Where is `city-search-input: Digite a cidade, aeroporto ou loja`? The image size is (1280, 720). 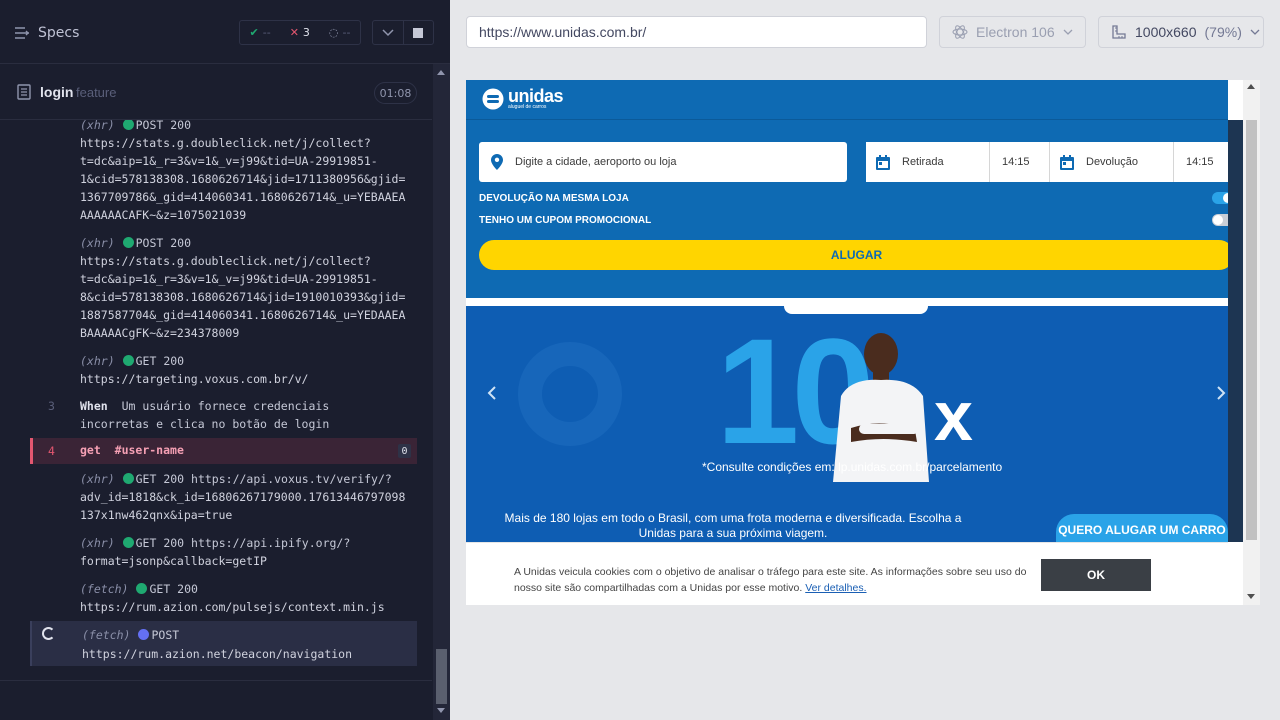 city-search-input: Digite a cidade, aeroporto ou loja is located at coordinates (663, 162).